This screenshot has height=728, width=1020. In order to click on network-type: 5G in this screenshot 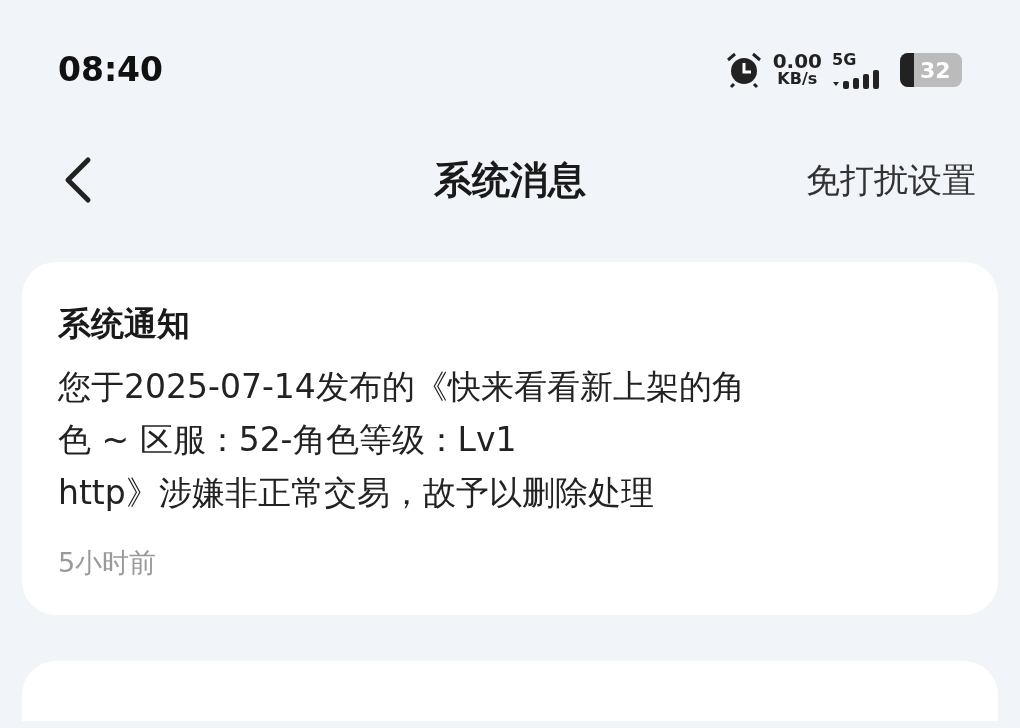, I will do `click(844, 60)`.